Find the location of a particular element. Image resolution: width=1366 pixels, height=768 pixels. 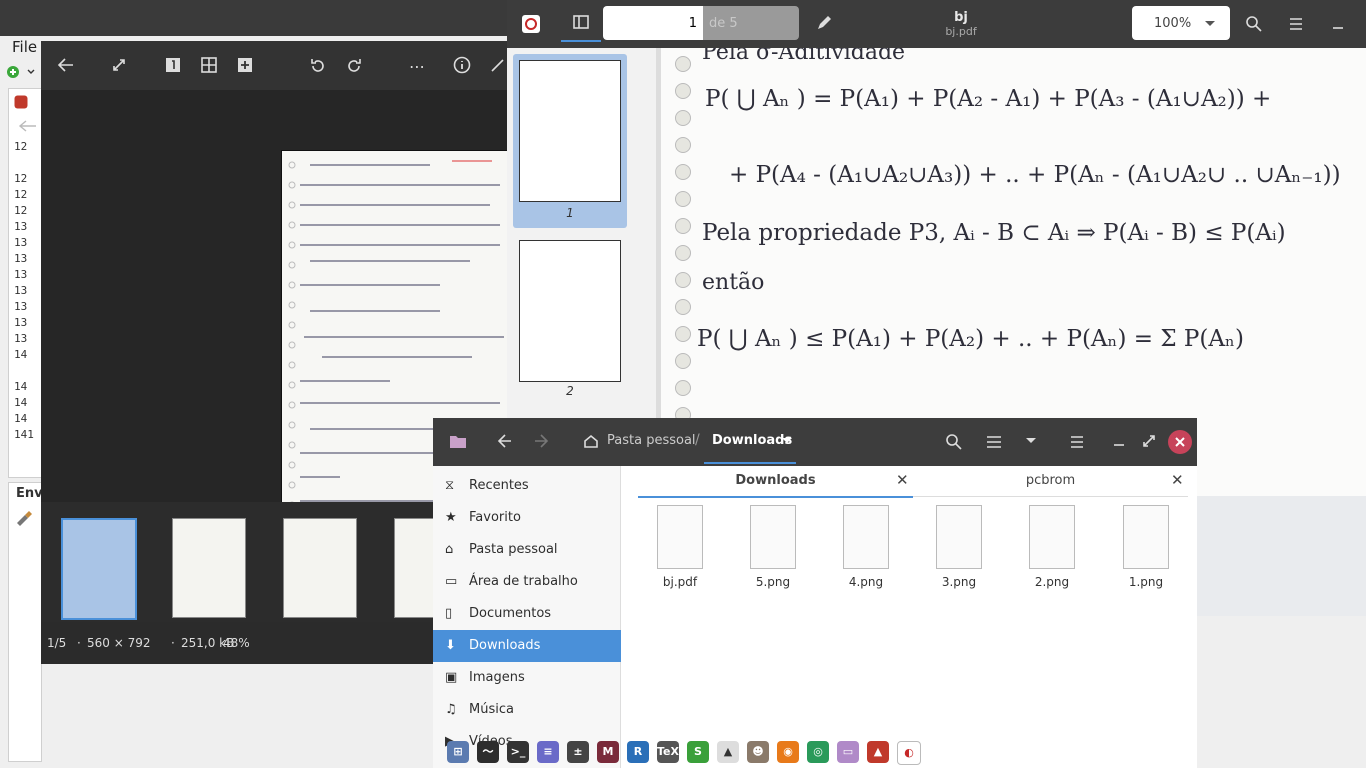

file-name: bj.pdf is located at coordinates (680, 582).